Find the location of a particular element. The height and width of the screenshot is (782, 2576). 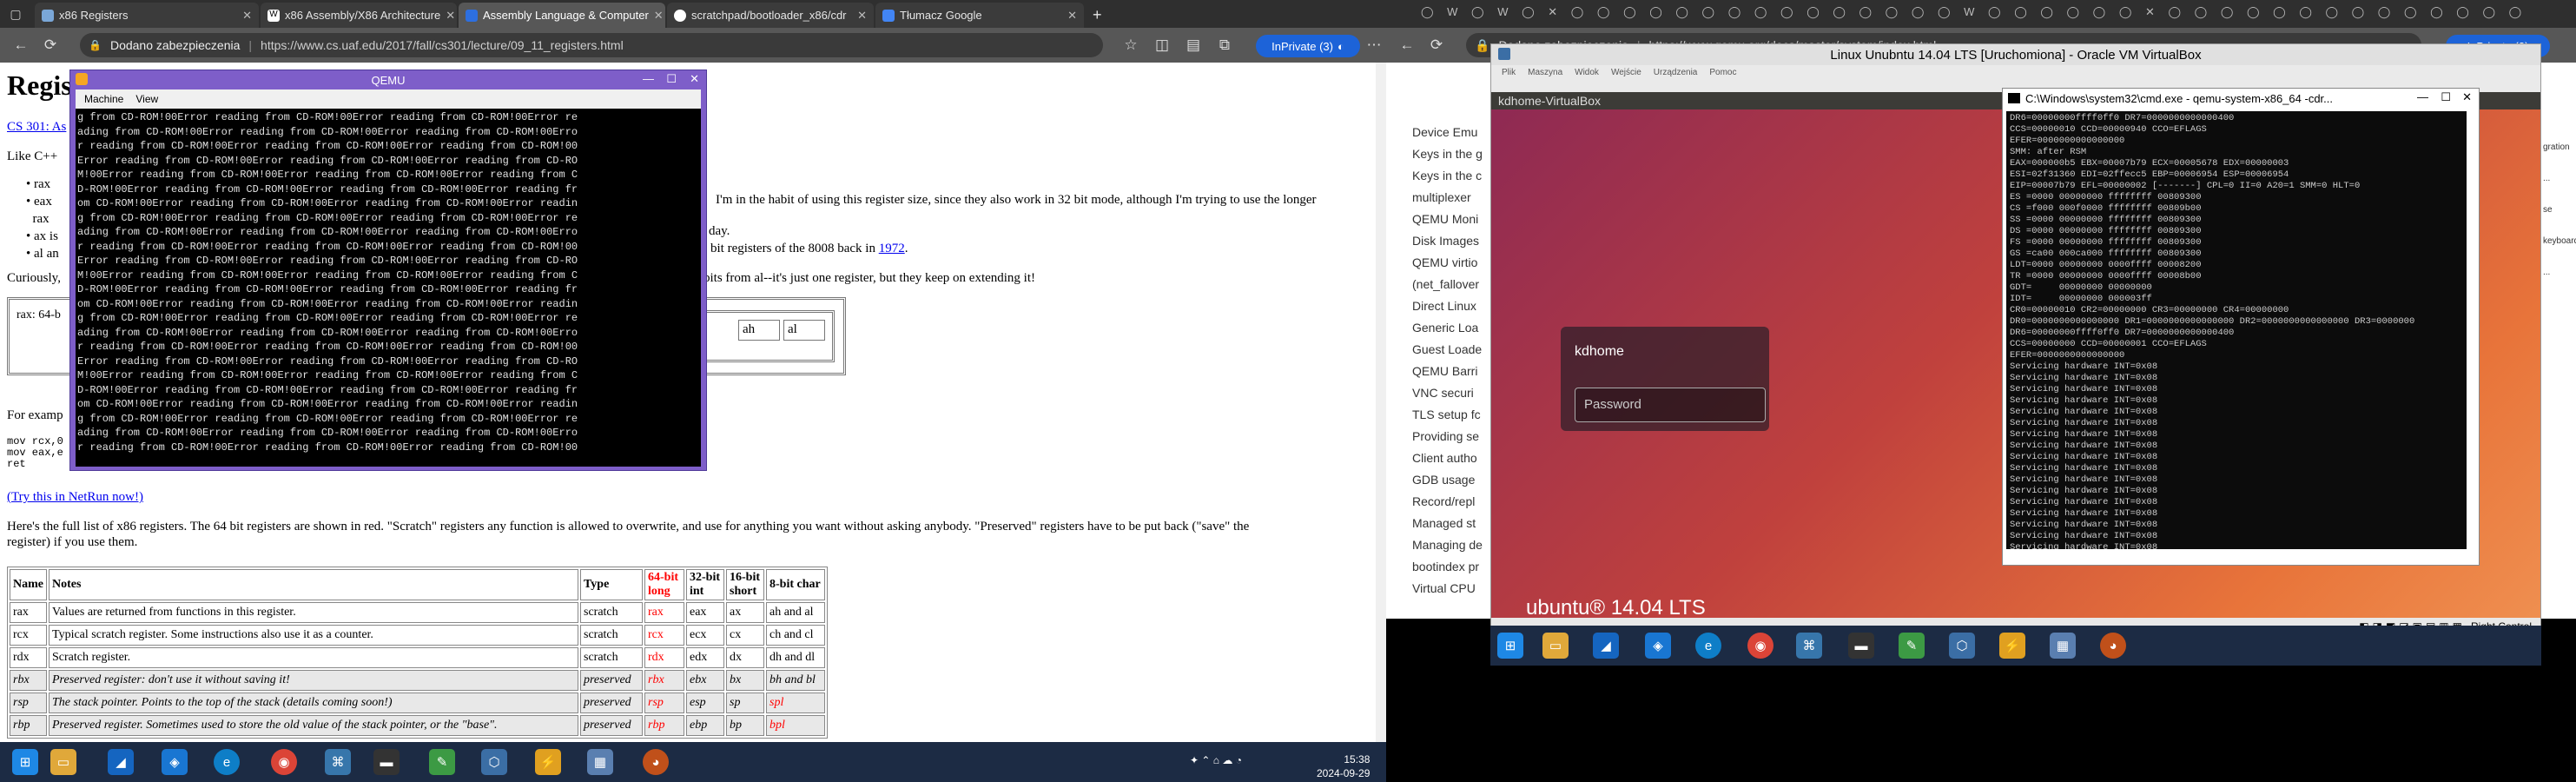

docs-nav-item: VNC securi is located at coordinates (1455, 393).